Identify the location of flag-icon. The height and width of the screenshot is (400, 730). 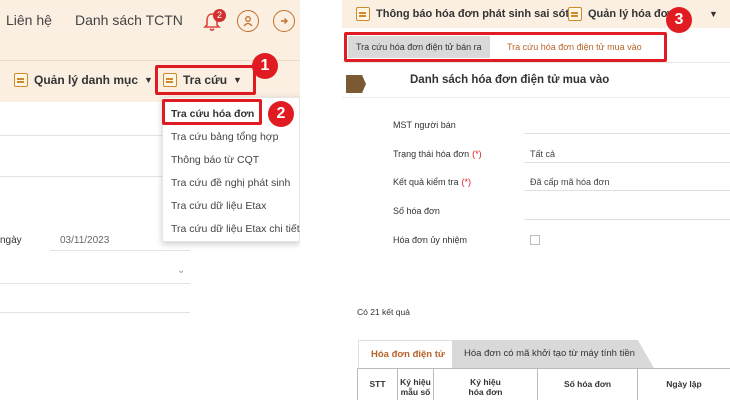
(356, 84).